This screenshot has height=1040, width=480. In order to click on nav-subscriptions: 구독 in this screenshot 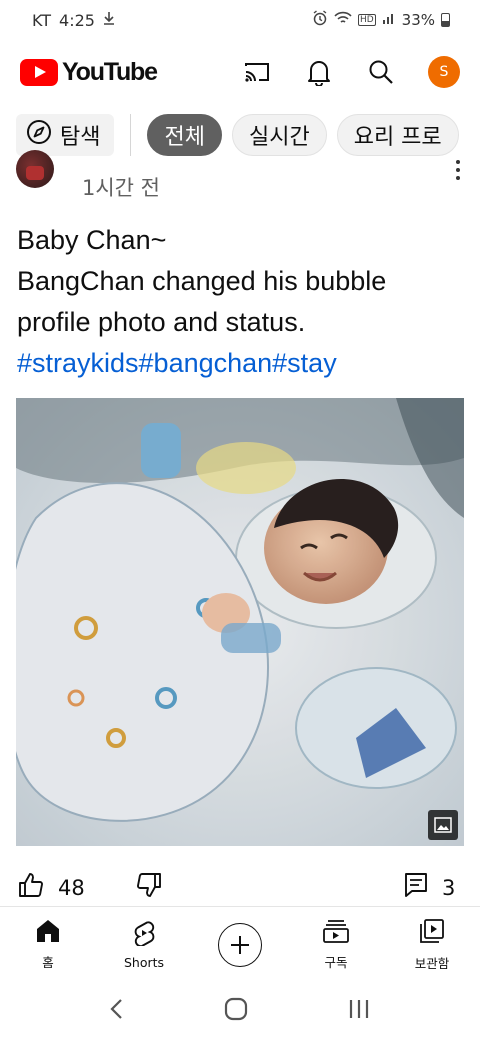, I will do `click(336, 944)`.